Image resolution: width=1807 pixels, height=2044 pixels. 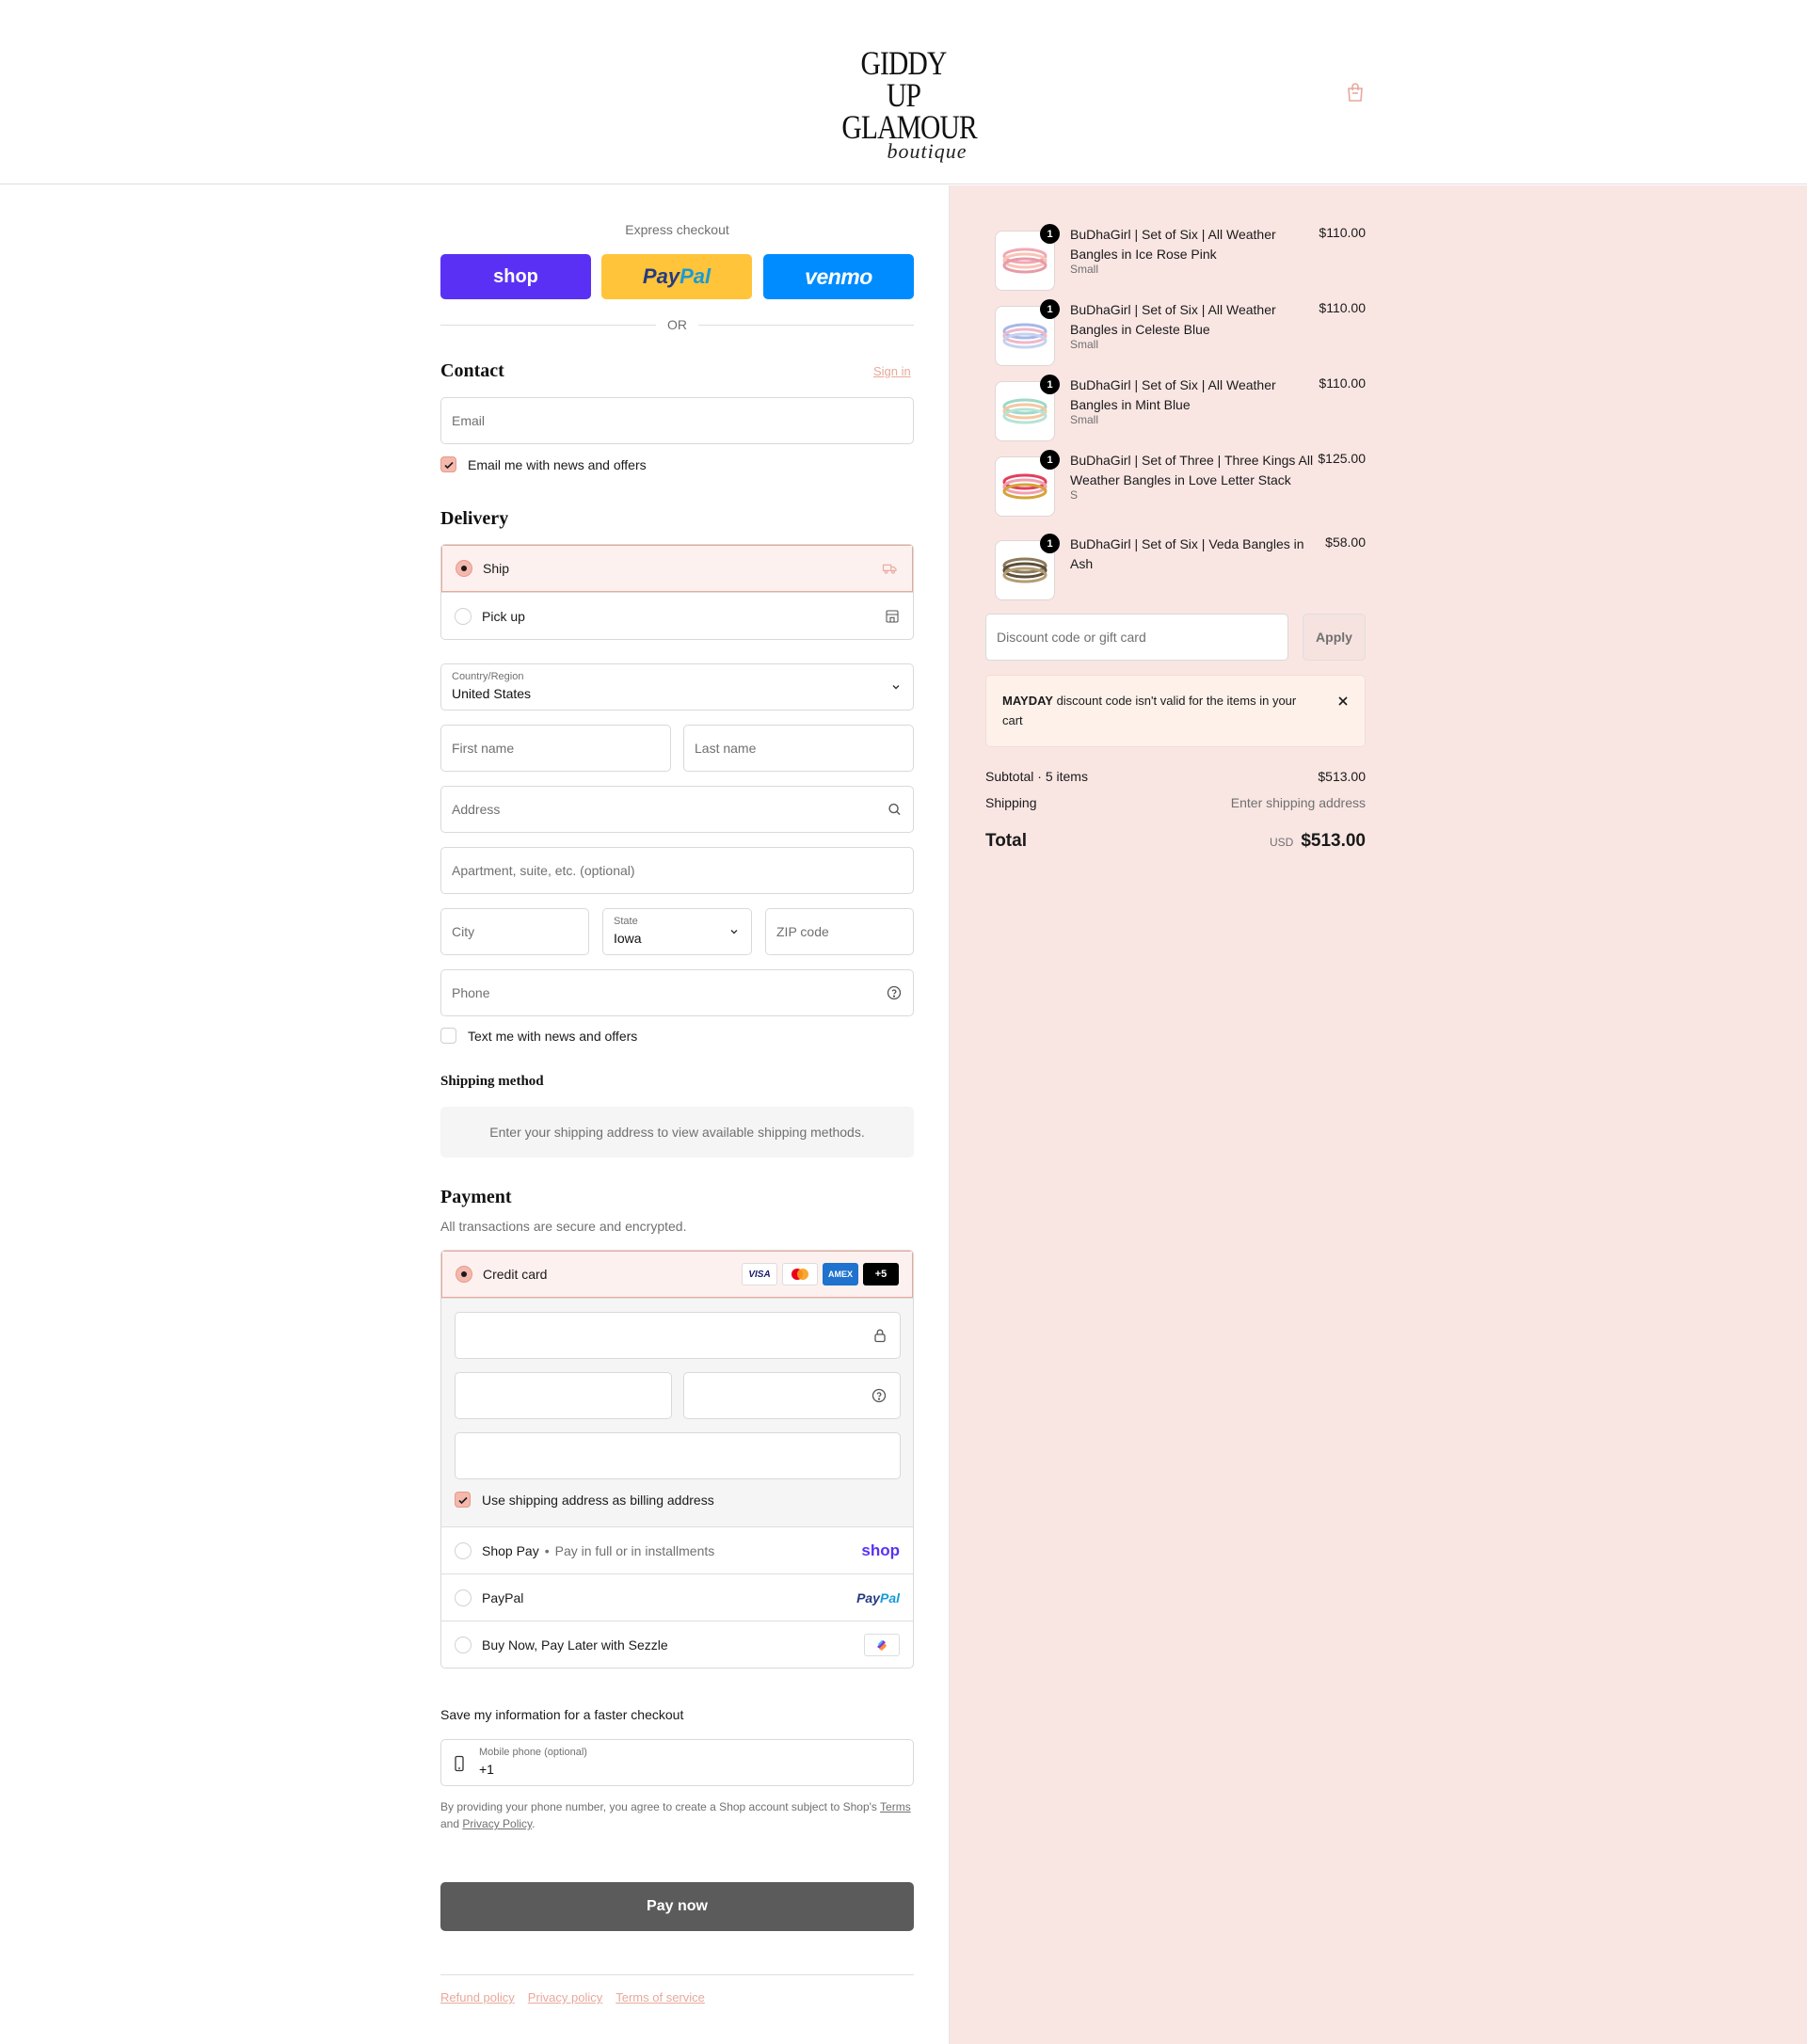 I want to click on state-select: State Iowa, so click(x=677, y=932).